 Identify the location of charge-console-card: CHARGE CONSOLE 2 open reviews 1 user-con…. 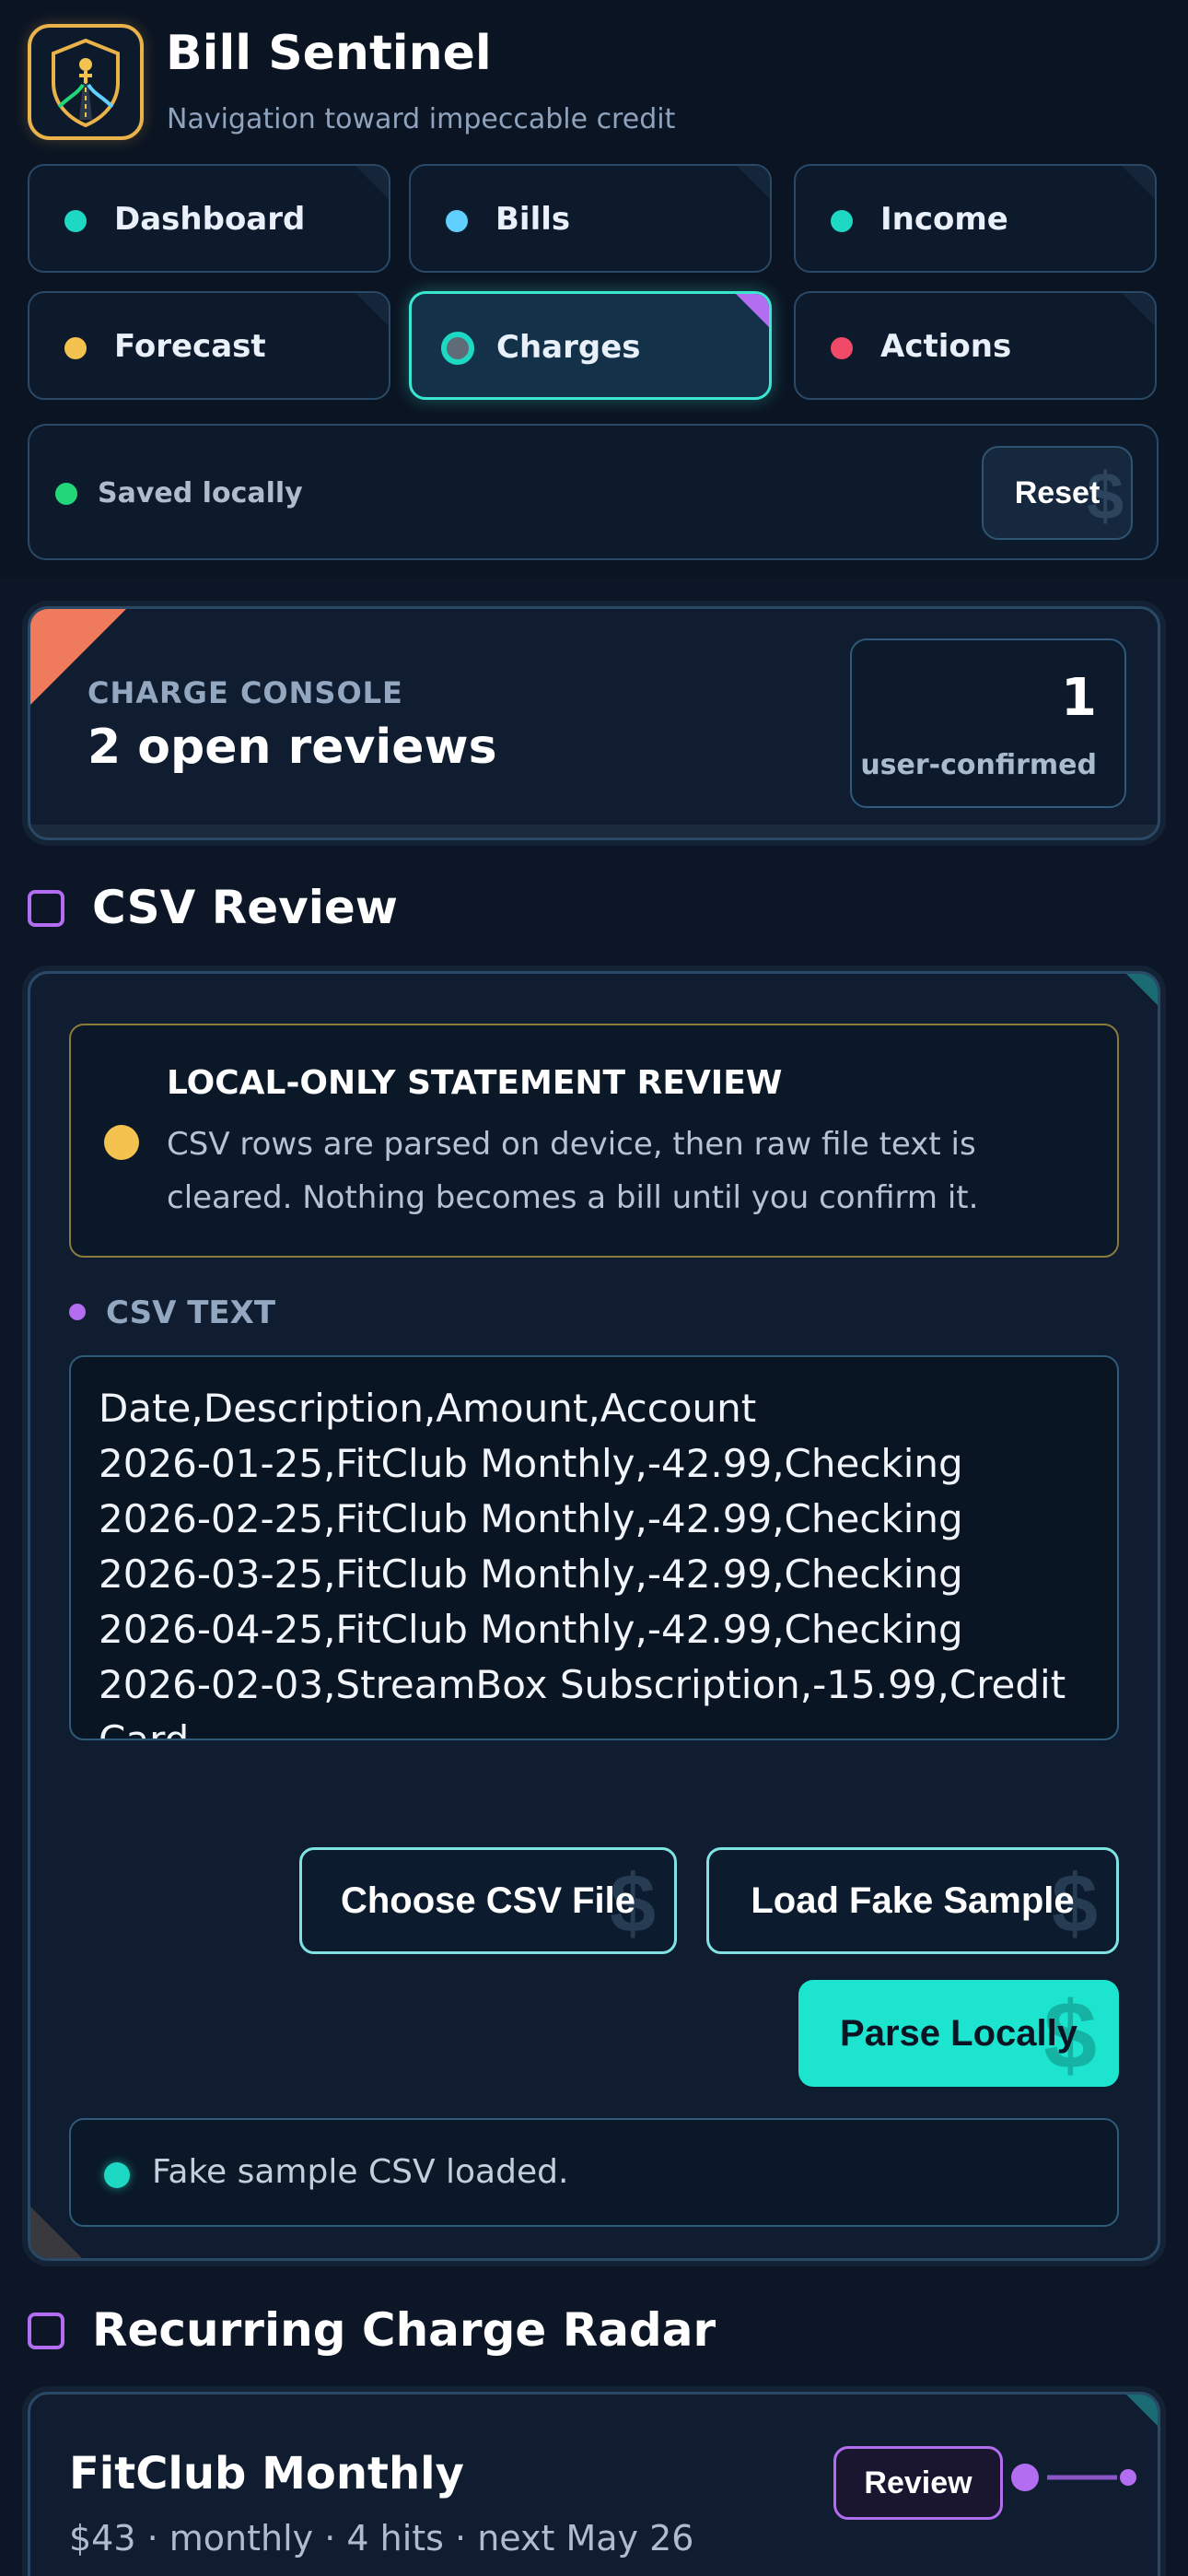
(594, 723).